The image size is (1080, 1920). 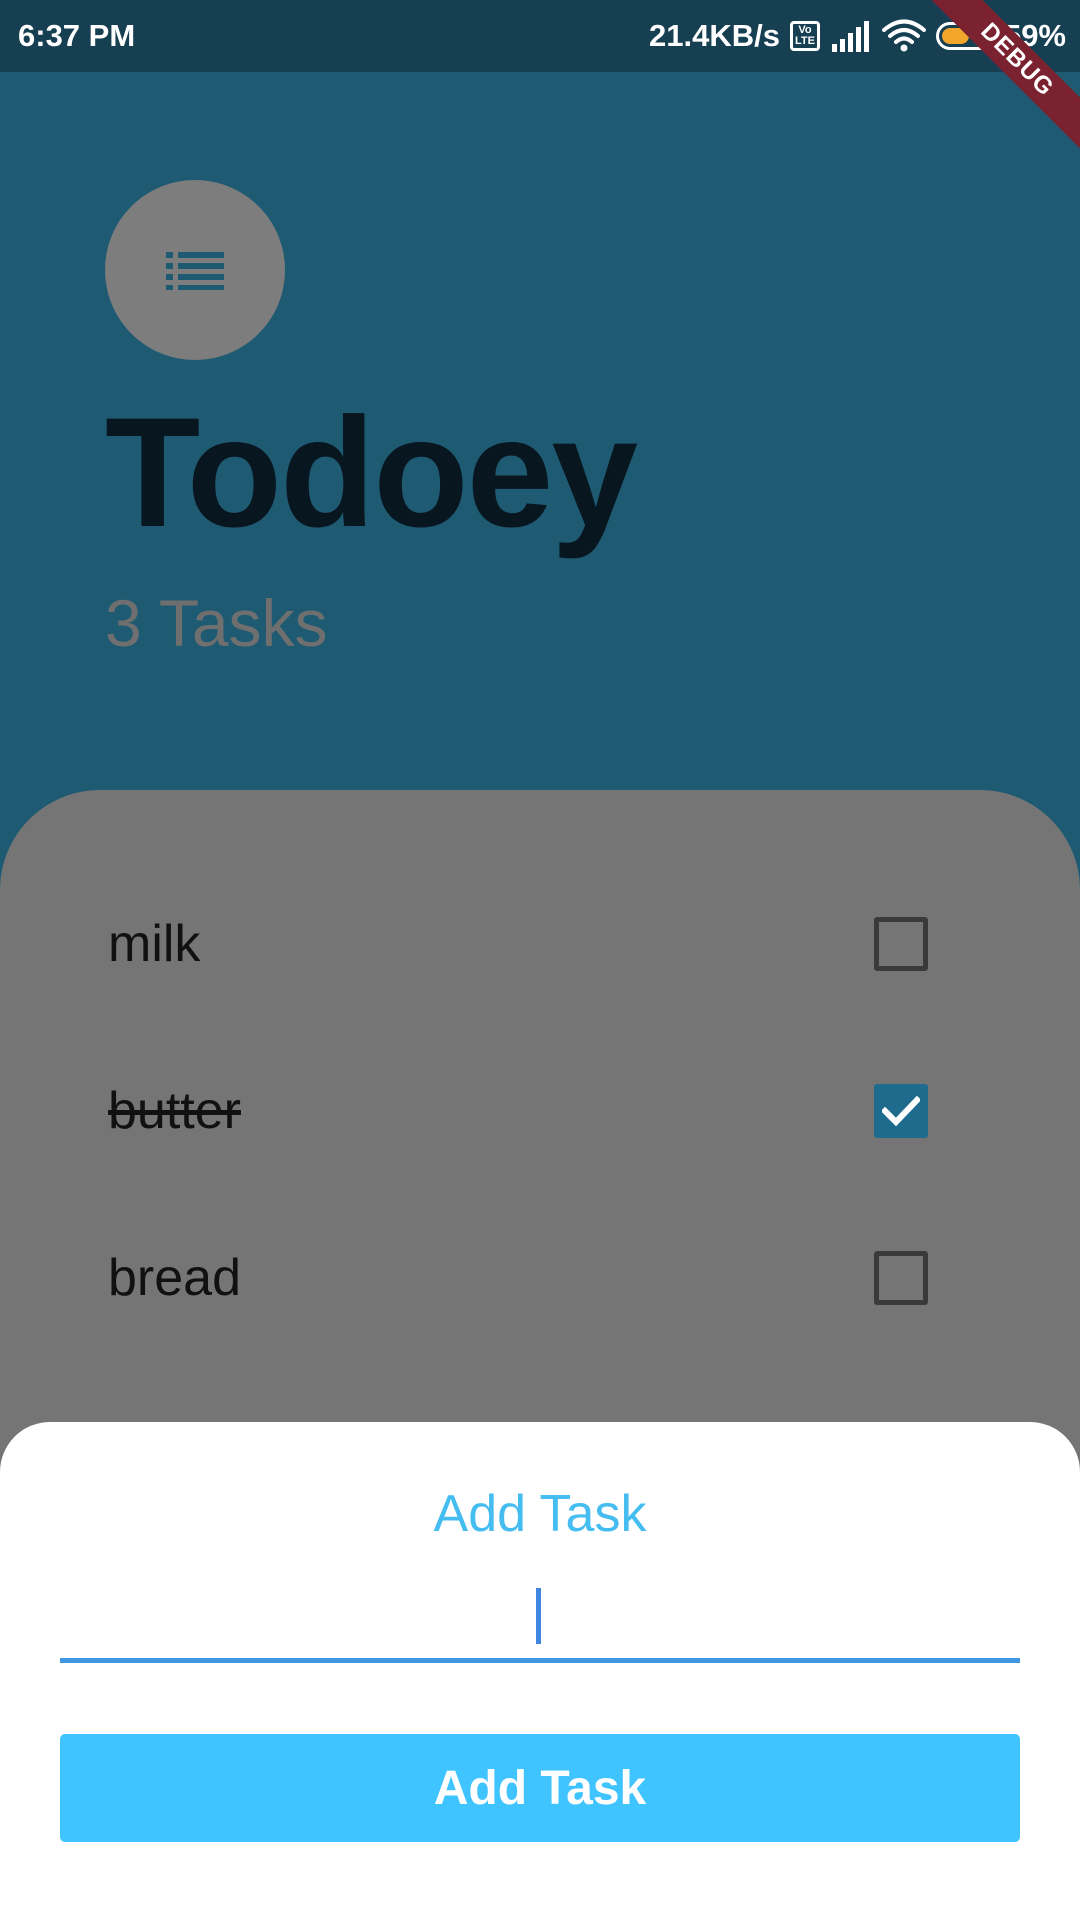 I want to click on status-bar: 6:37 PM 21.4KB/s Vo LTE 59%, so click(x=540, y=36).